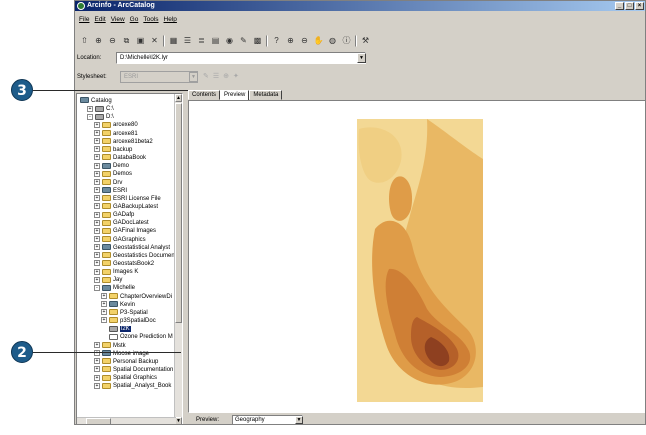  What do you see at coordinates (135, 256) in the screenshot?
I see `tree-item: + Geostatistics Document` at bounding box center [135, 256].